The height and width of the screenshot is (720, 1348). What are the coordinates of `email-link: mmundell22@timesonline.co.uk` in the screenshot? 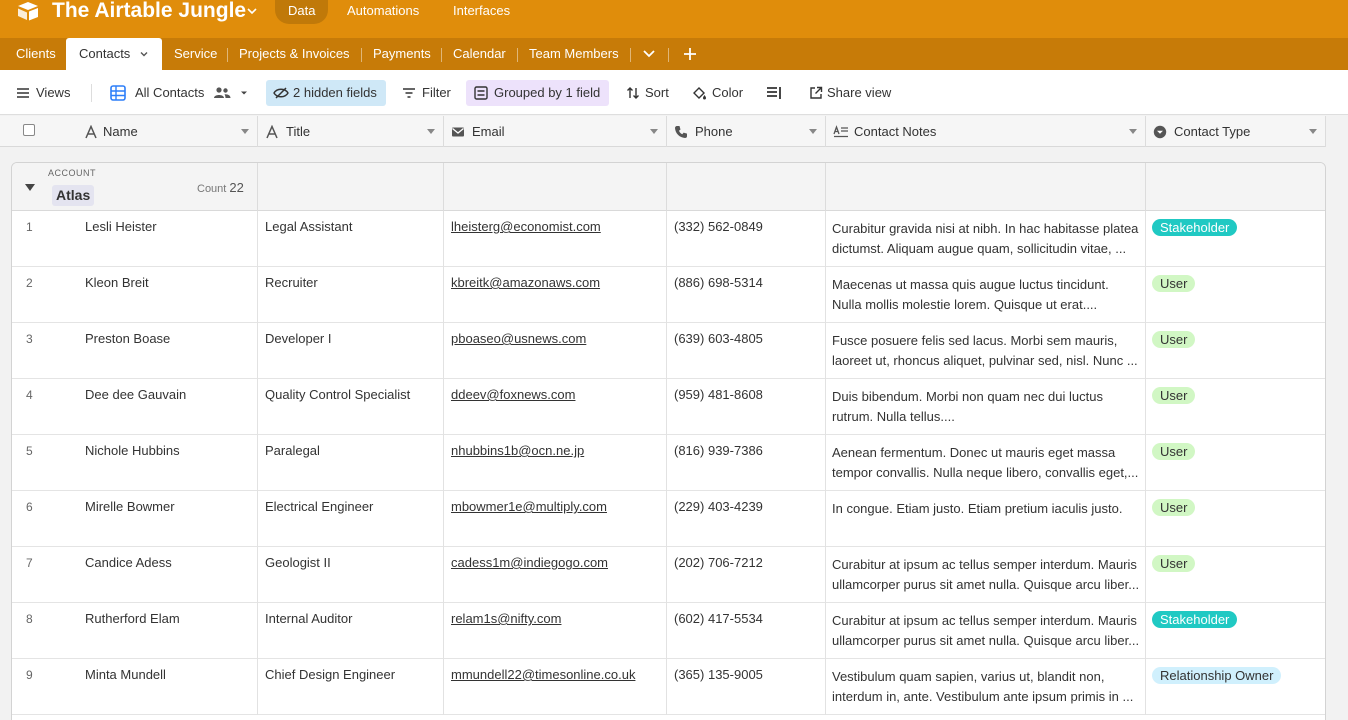 It's located at (543, 674).